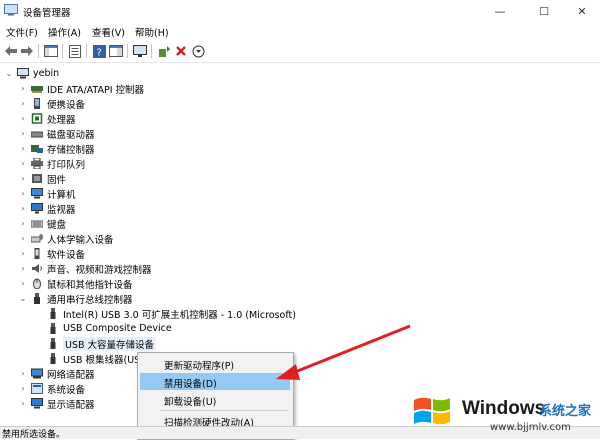  Describe the element at coordinates (37, 208) in the screenshot. I see `monitor-icon` at that location.